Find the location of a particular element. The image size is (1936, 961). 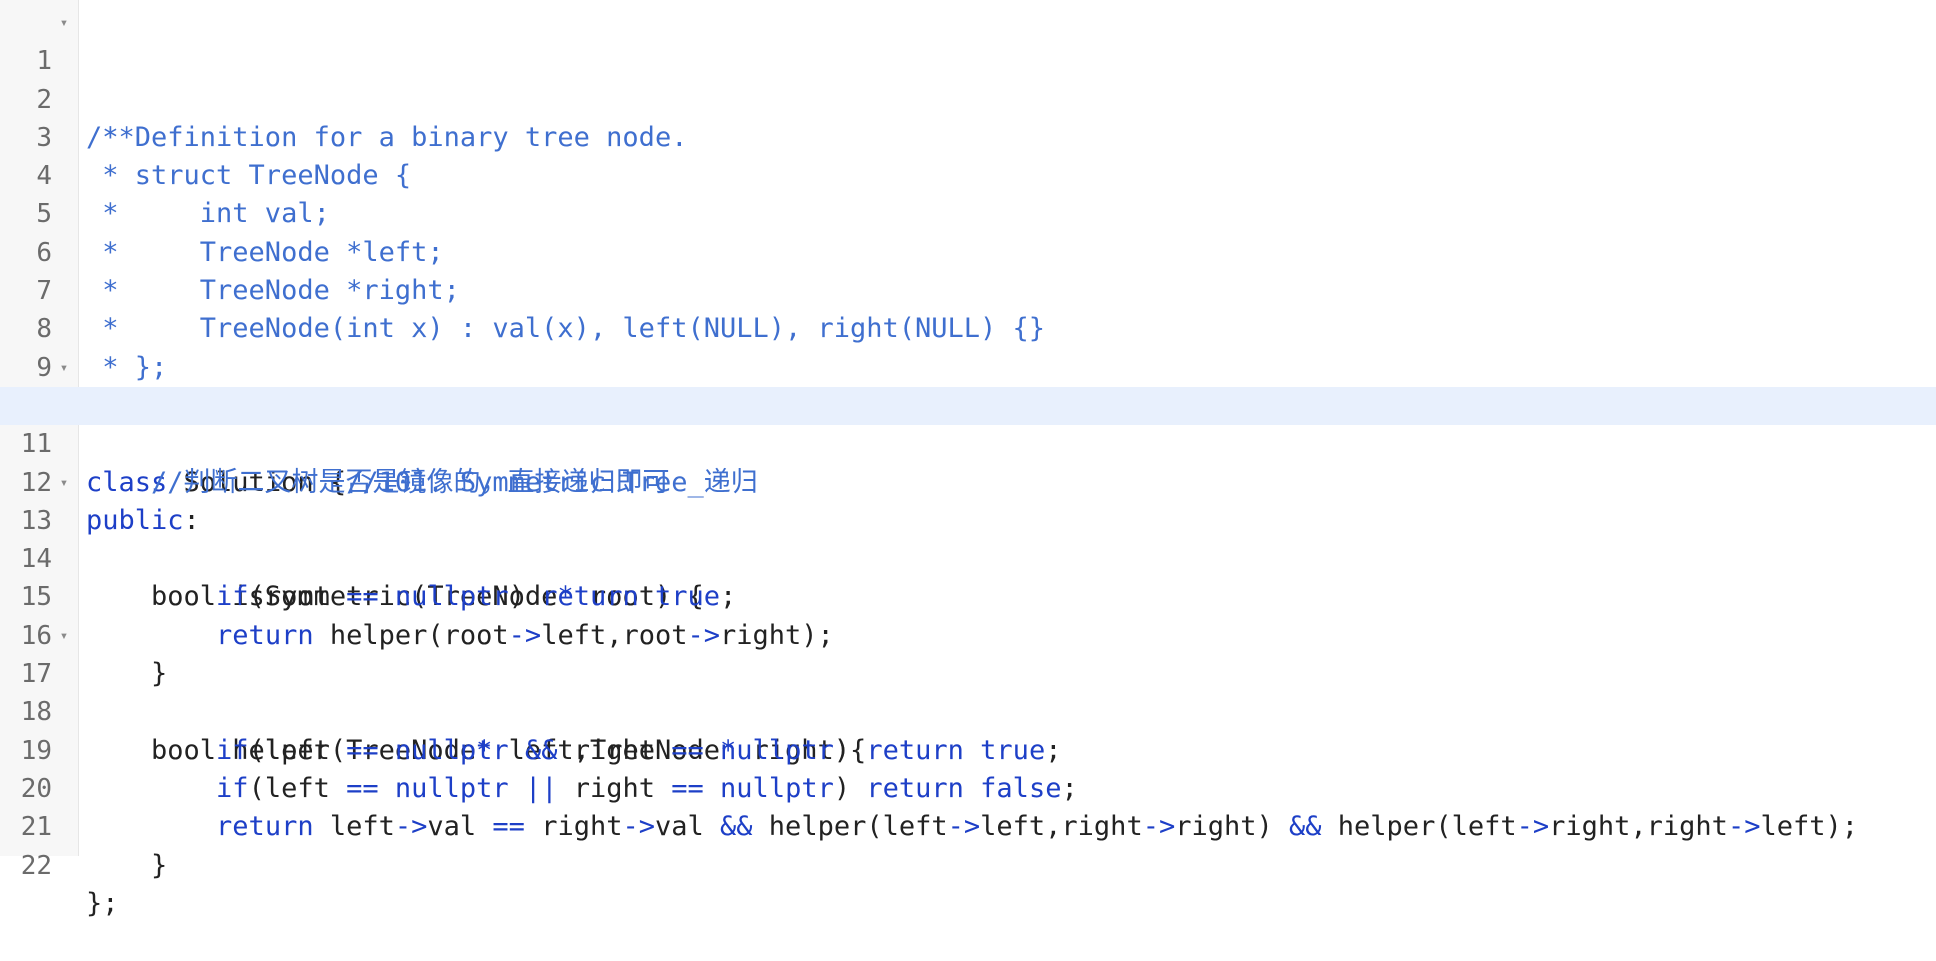

code-line-16: 16 } is located at coordinates (968, 633).